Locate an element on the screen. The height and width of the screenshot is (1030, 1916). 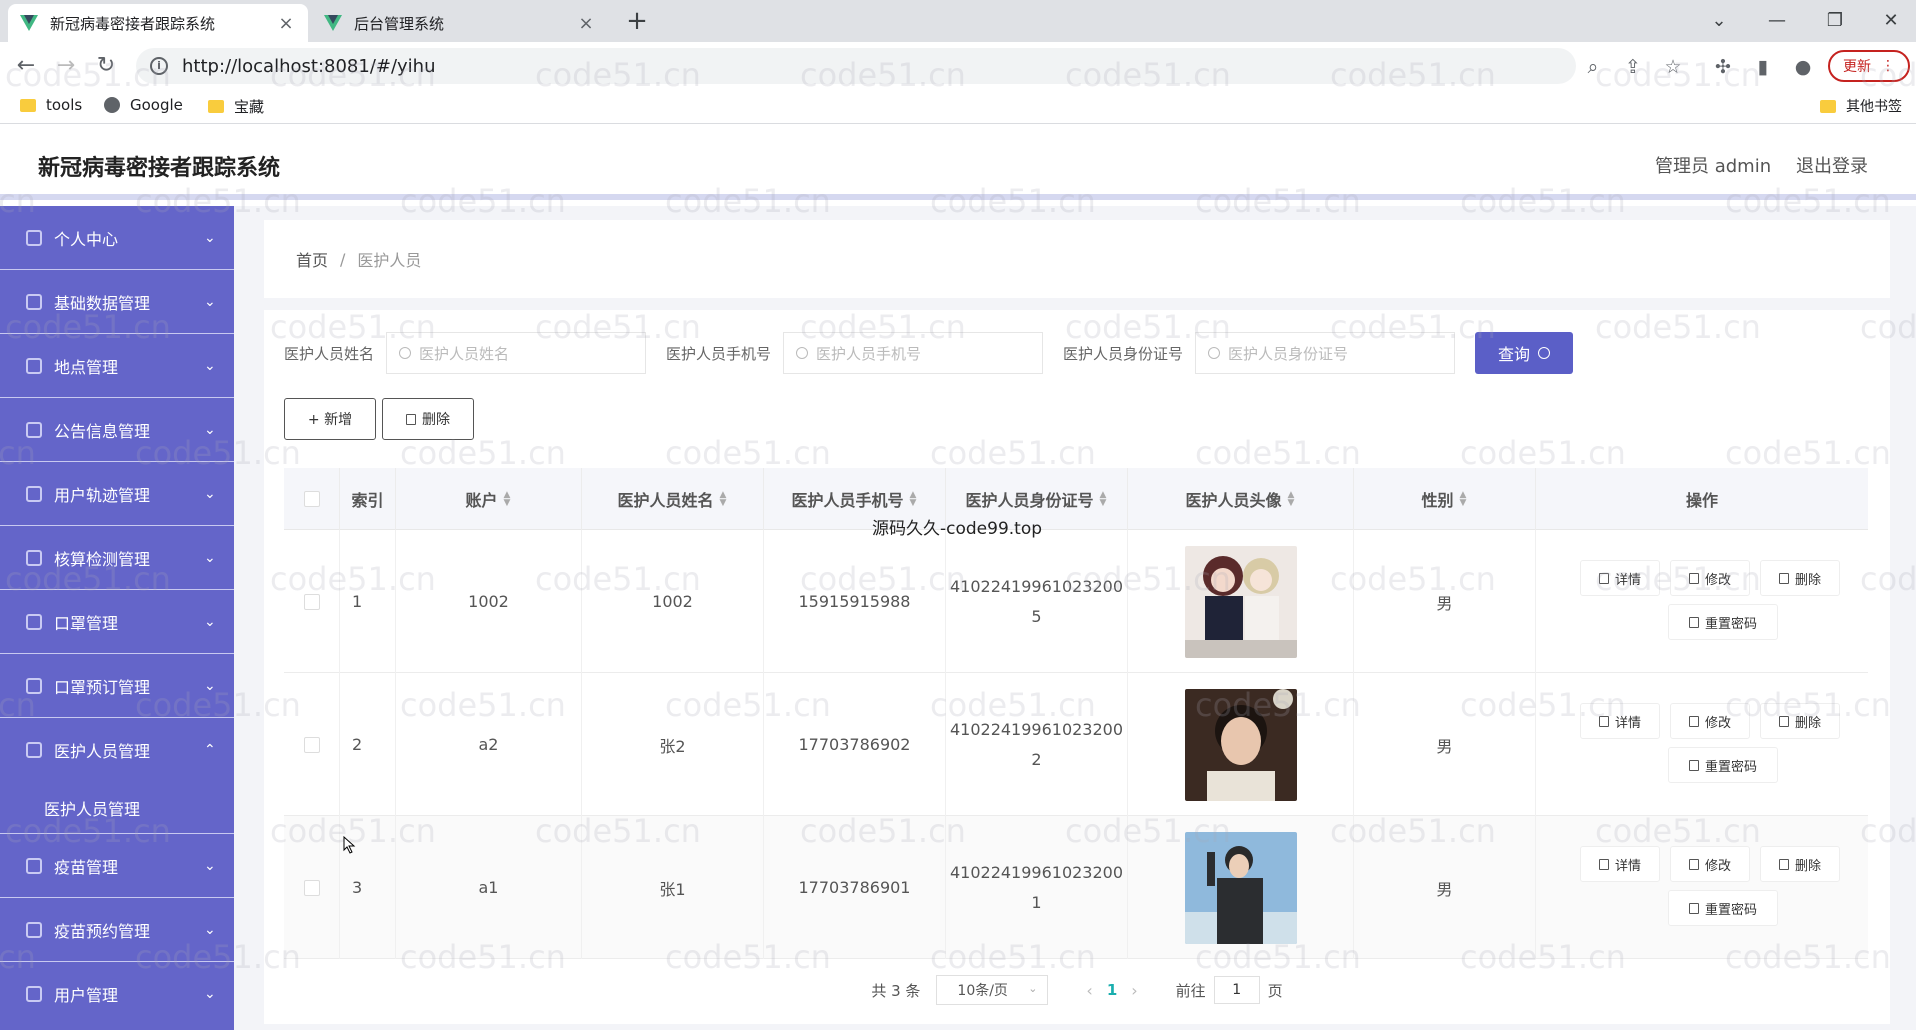
forward-arrow-icon: → is located at coordinates (66, 66).